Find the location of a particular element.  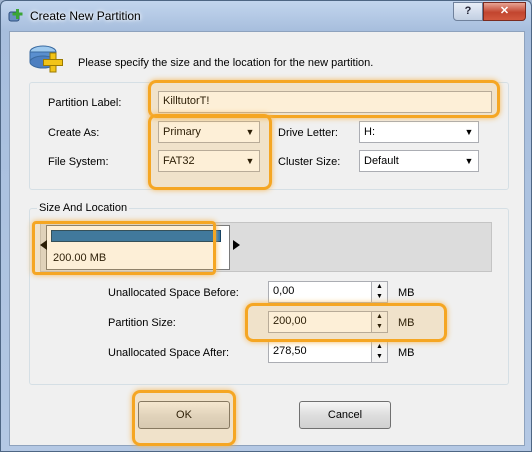

cluster-size-value: Default is located at coordinates (381, 161).